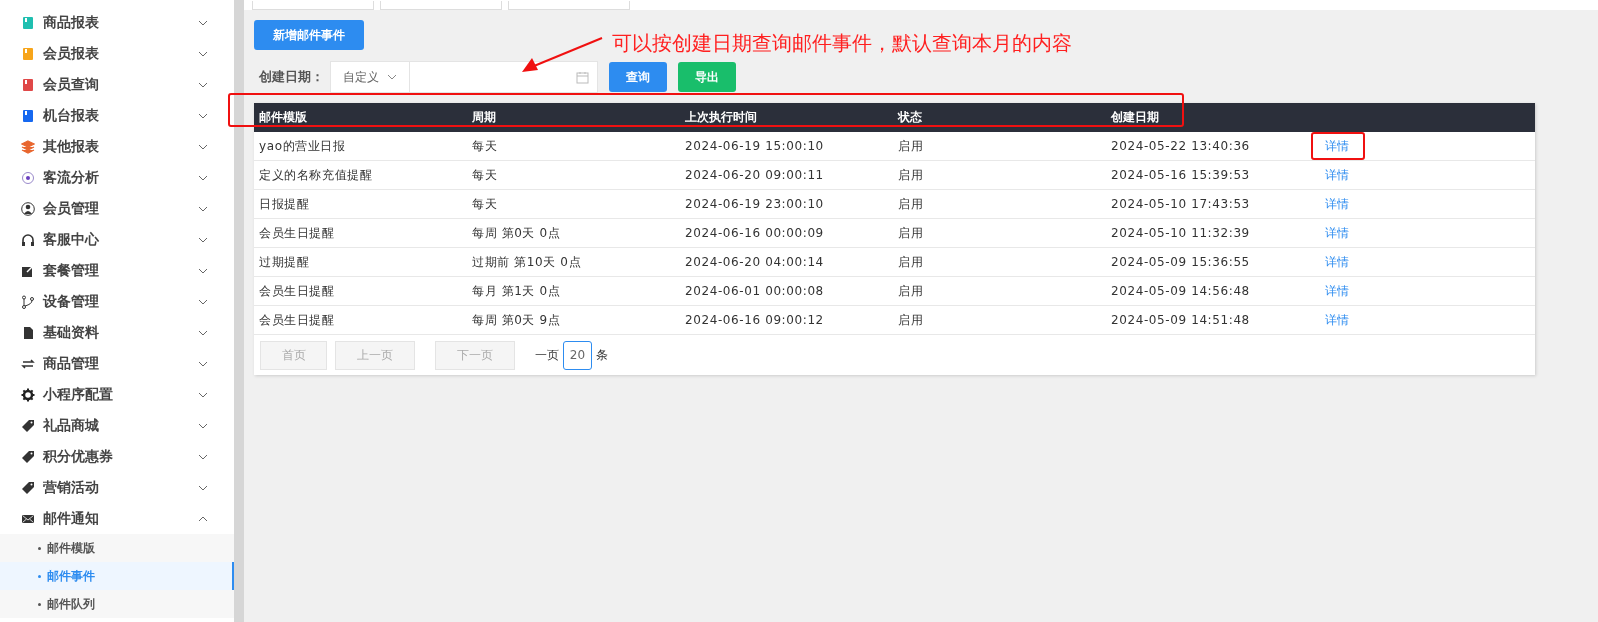 The height and width of the screenshot is (622, 1598). What do you see at coordinates (117, 301) in the screenshot?
I see `sidebar-item: 设备管理` at bounding box center [117, 301].